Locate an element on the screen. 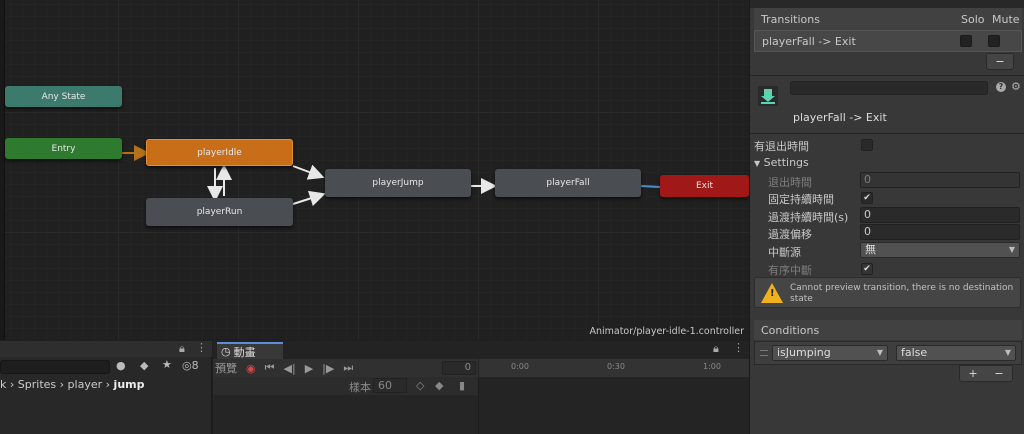  mute-column-label: Mute is located at coordinates (1006, 19).